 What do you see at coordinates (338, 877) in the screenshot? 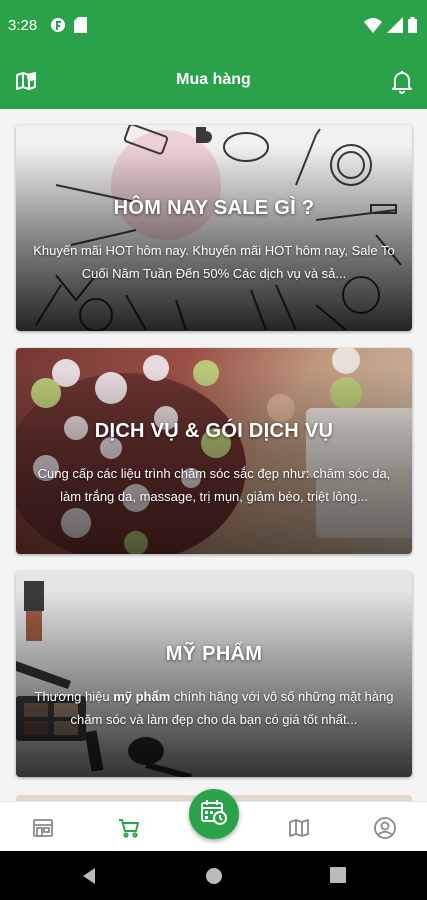
I see `recents-icon` at bounding box center [338, 877].